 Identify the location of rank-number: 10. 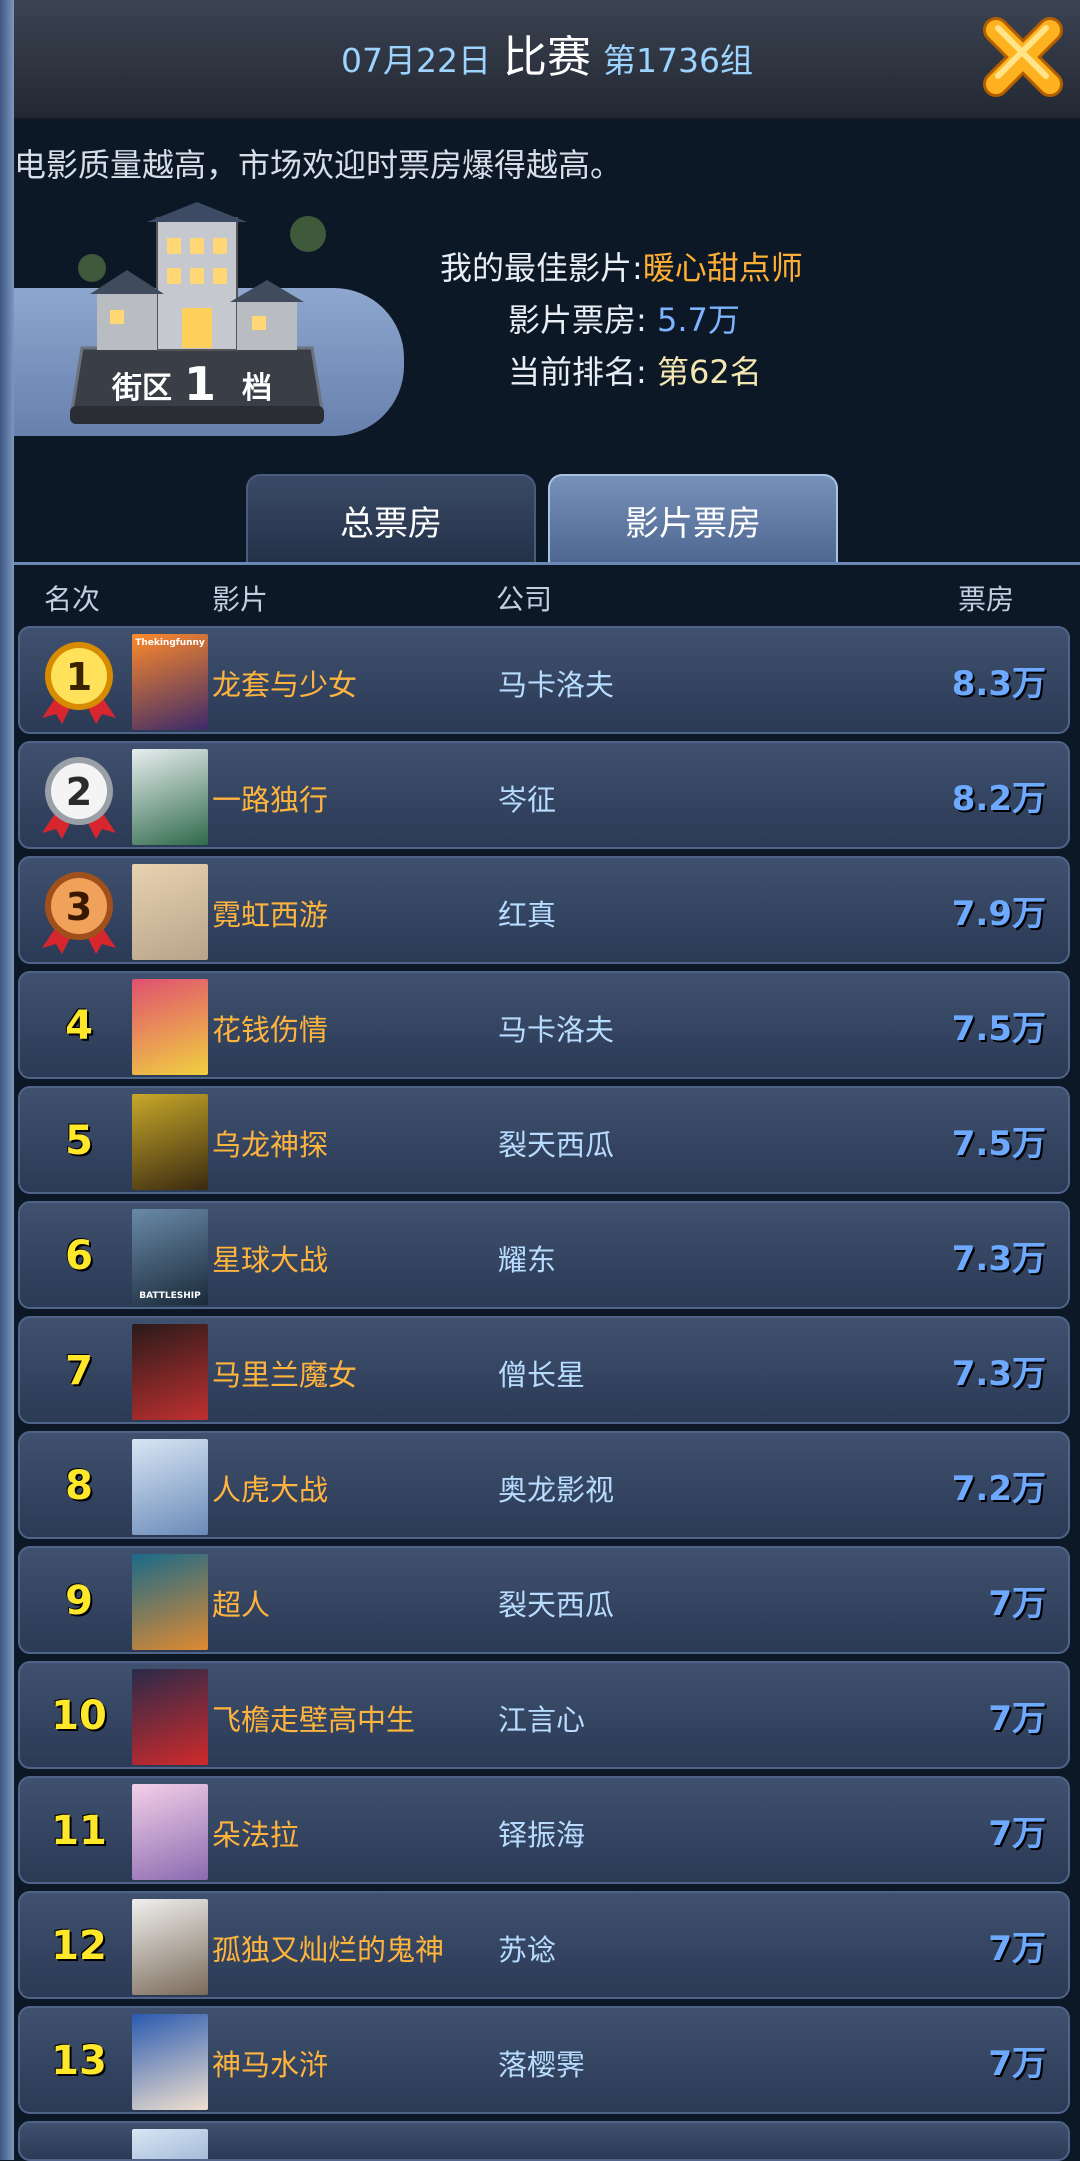
(79, 1716).